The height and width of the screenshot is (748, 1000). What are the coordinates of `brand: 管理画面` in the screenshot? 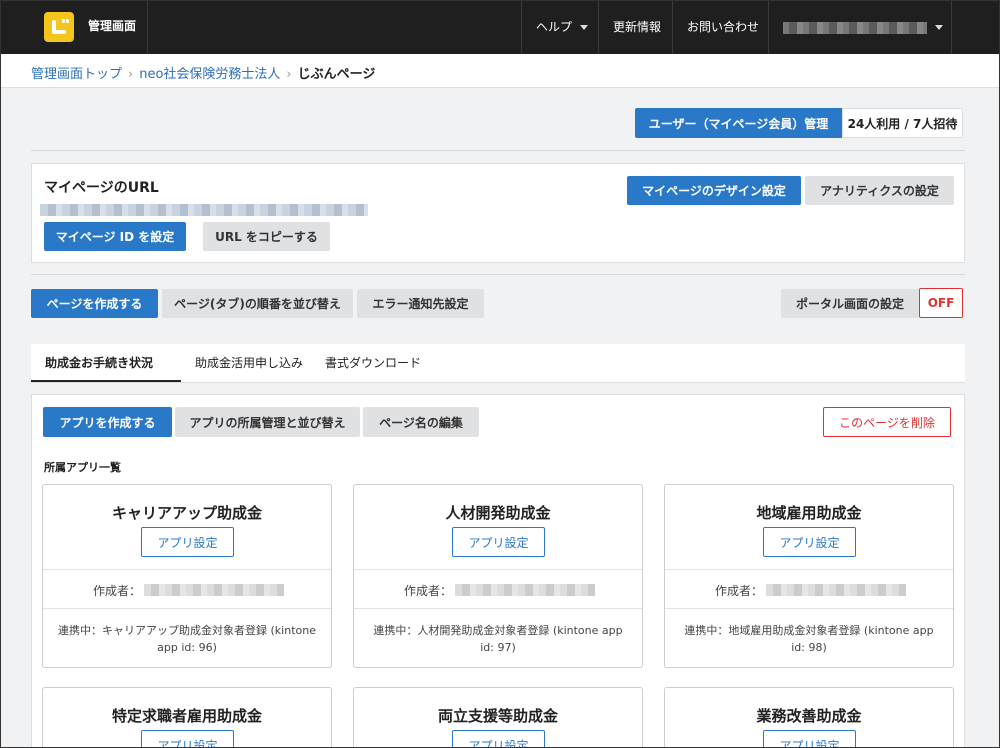 It's located at (74, 27).